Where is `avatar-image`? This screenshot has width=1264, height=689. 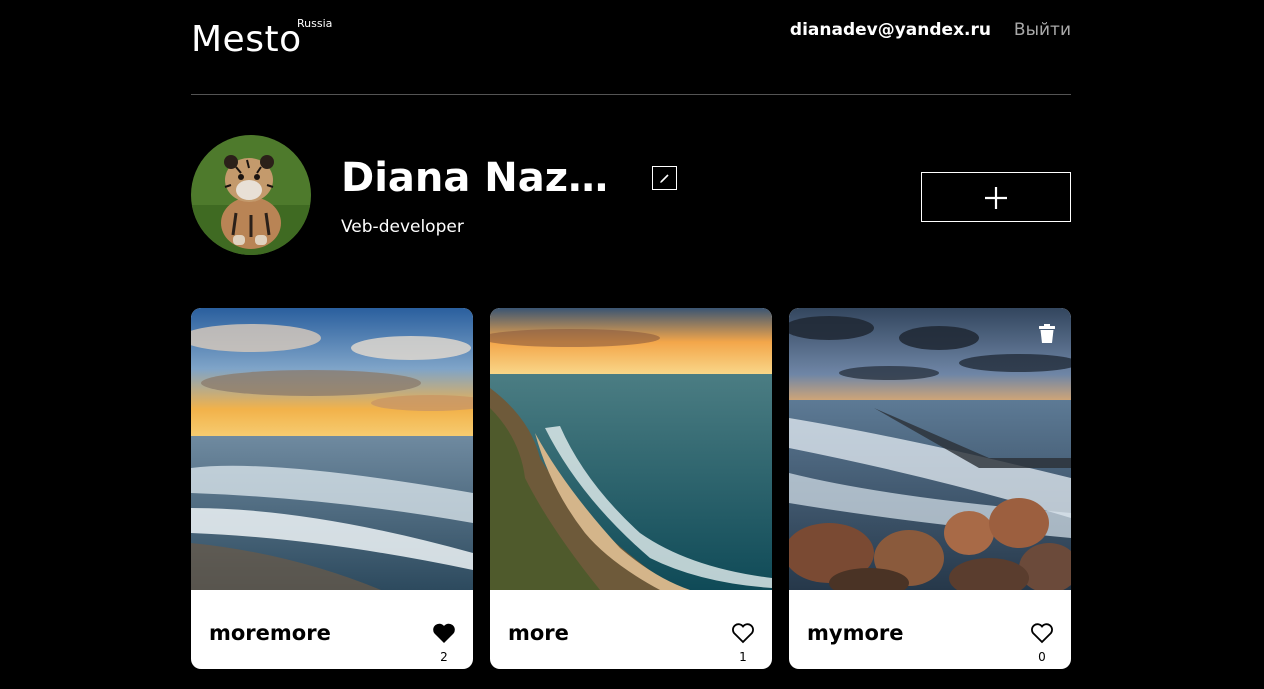 avatar-image is located at coordinates (251, 195).